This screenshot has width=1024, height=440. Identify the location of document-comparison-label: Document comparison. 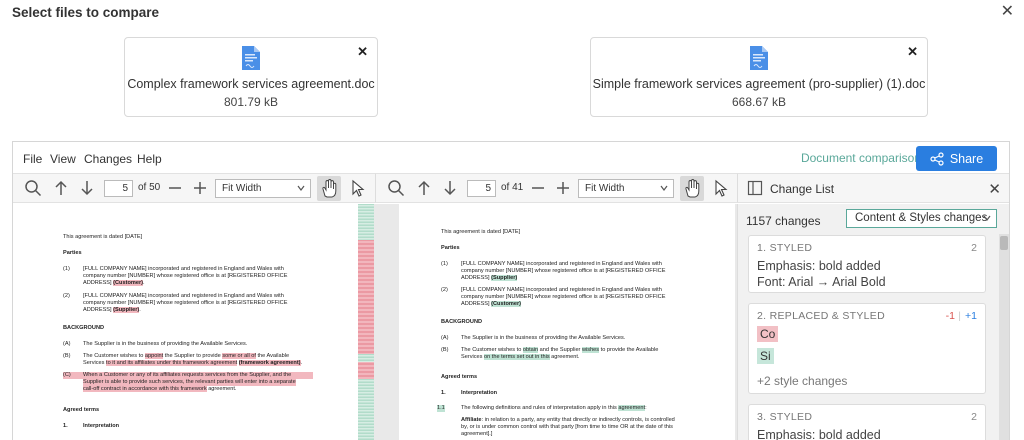
(860, 158).